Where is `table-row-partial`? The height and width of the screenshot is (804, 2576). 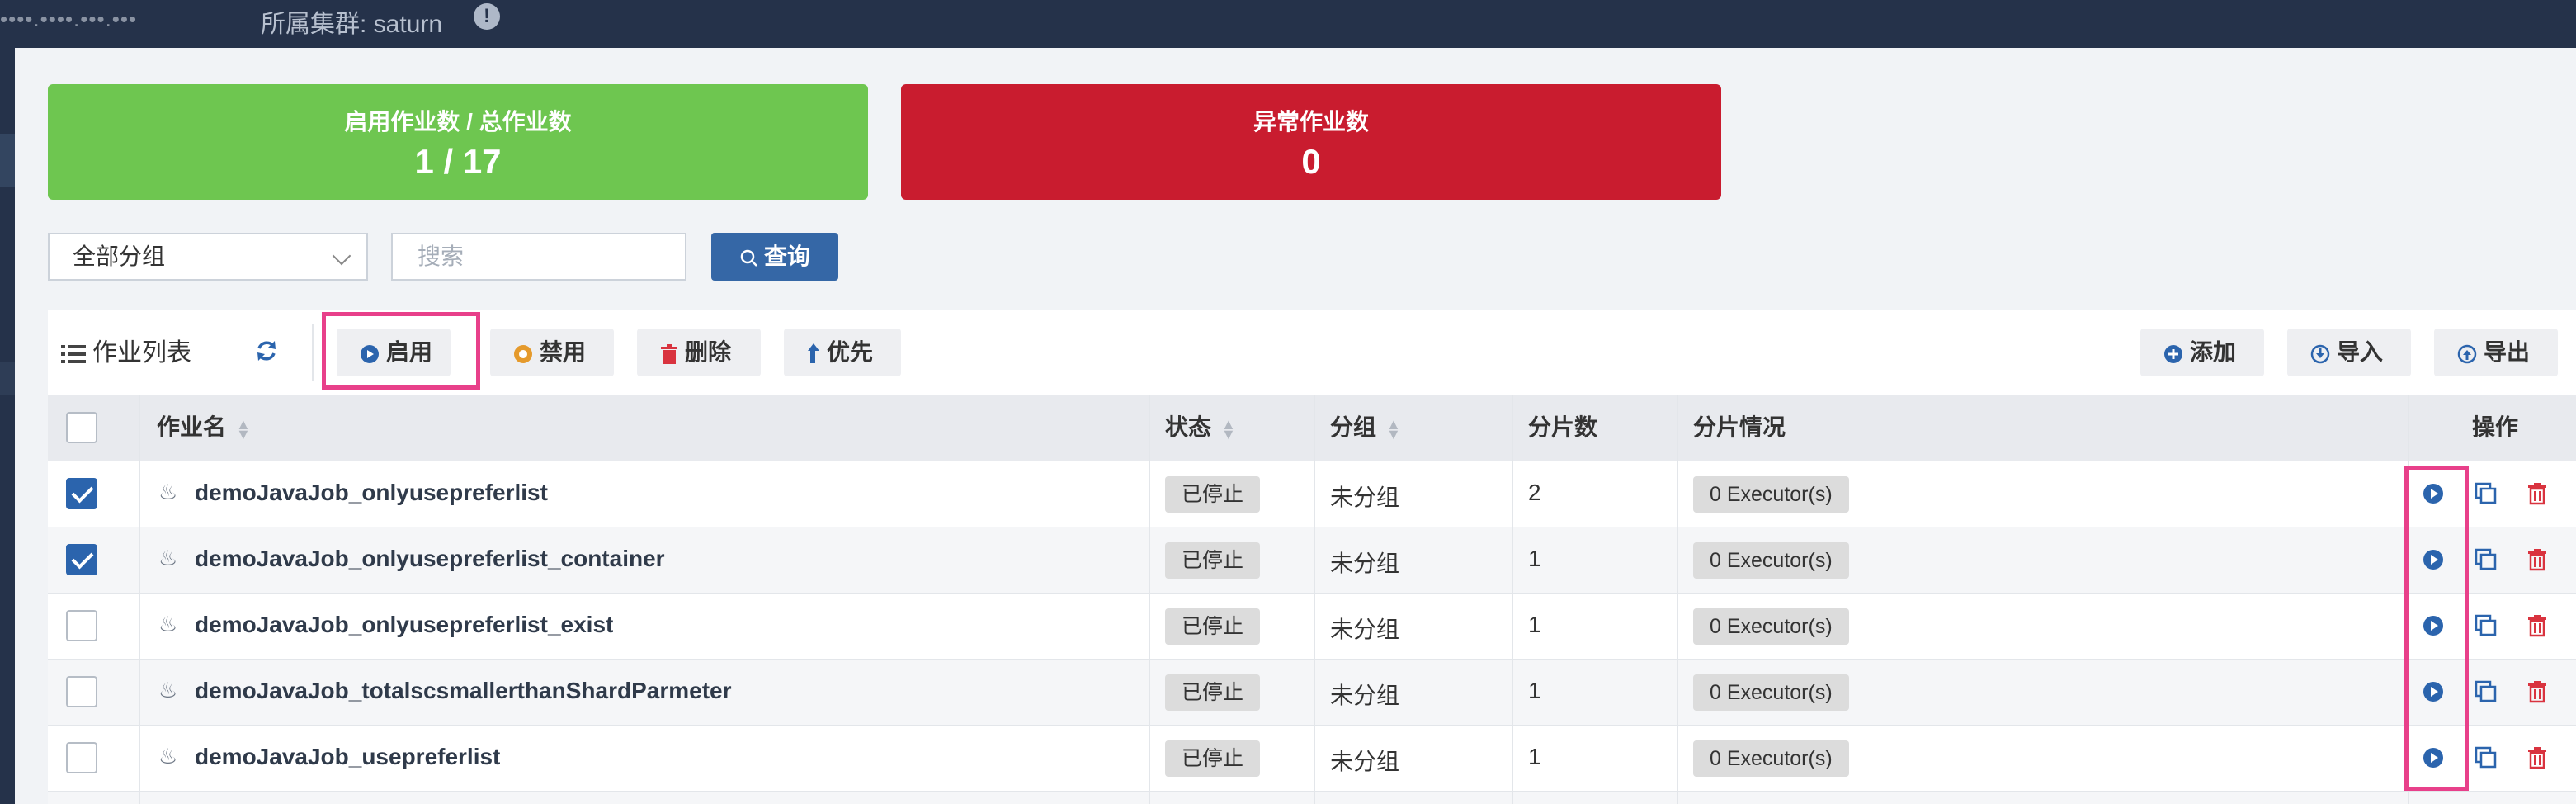
table-row-partial is located at coordinates (1312, 797).